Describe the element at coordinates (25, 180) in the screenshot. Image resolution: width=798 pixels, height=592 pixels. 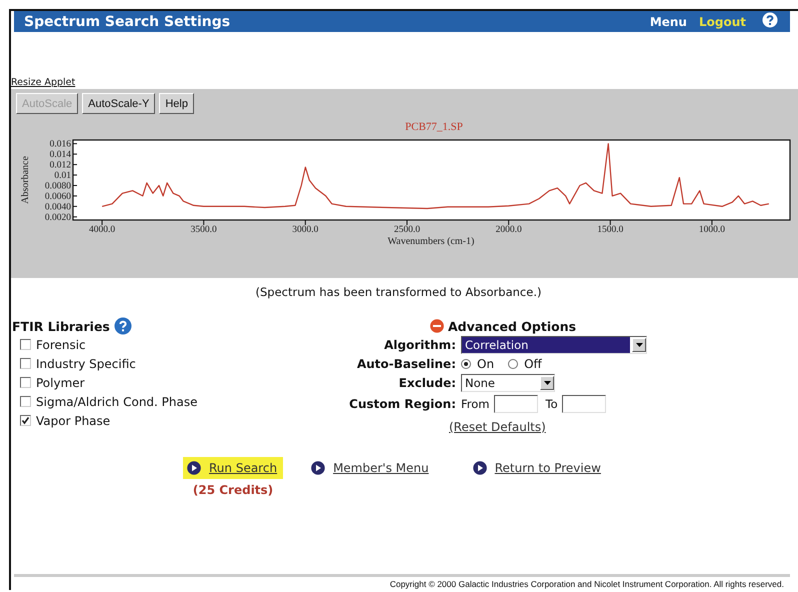
I see `y-axis-label: Absorbance` at that location.